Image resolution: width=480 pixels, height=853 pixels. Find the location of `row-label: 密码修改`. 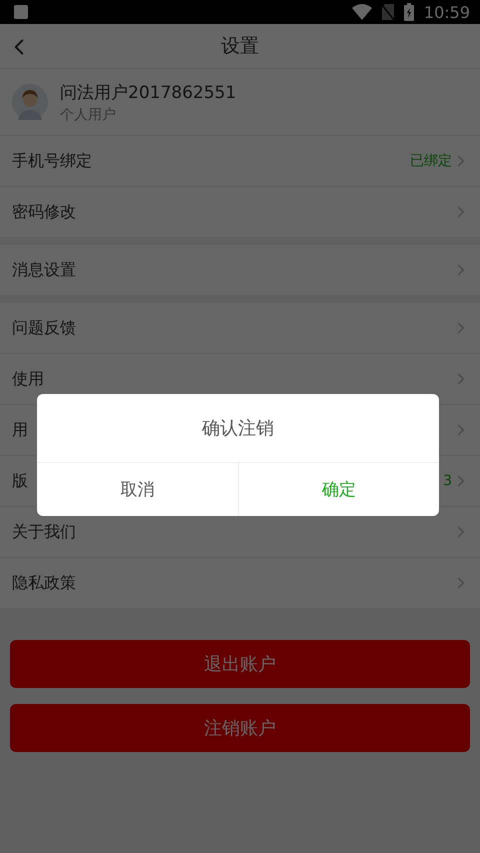

row-label: 密码修改 is located at coordinates (44, 212).